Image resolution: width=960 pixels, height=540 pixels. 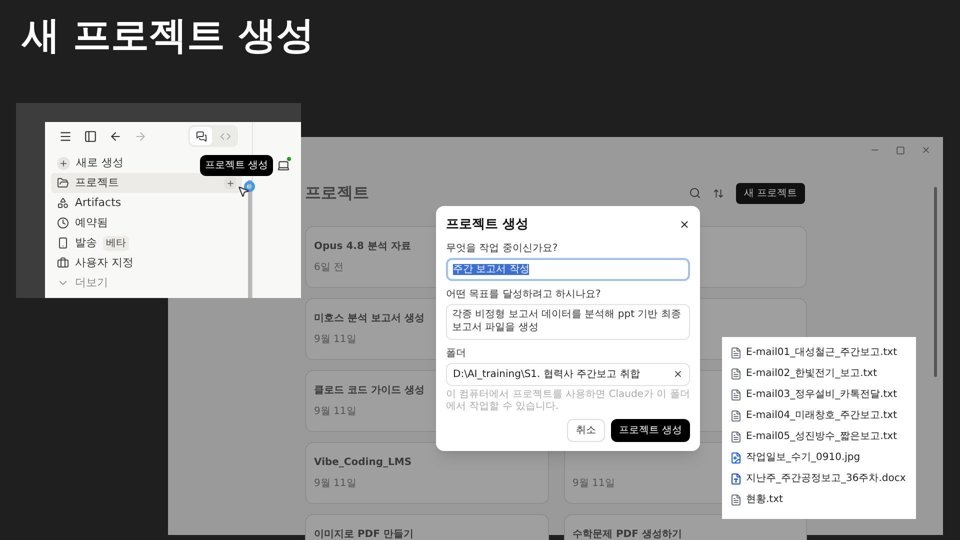 I want to click on project-card: Vibe_Coding_LMS 9월 11일, so click(x=426, y=473).